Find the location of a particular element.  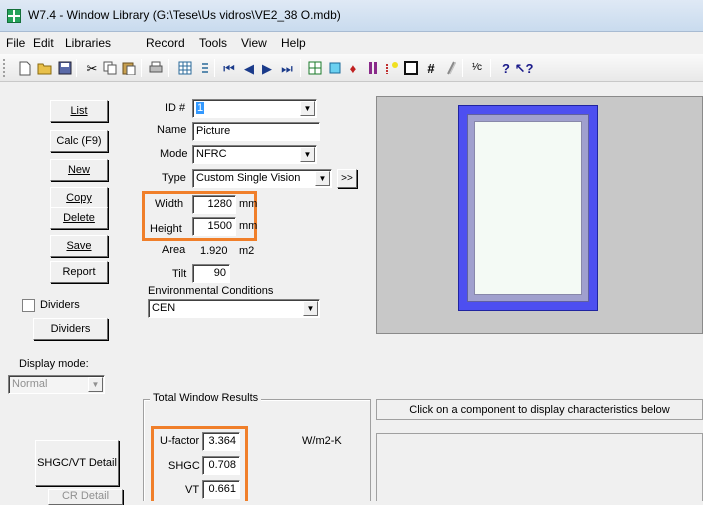

vt-value: 0.661 is located at coordinates (221, 489).